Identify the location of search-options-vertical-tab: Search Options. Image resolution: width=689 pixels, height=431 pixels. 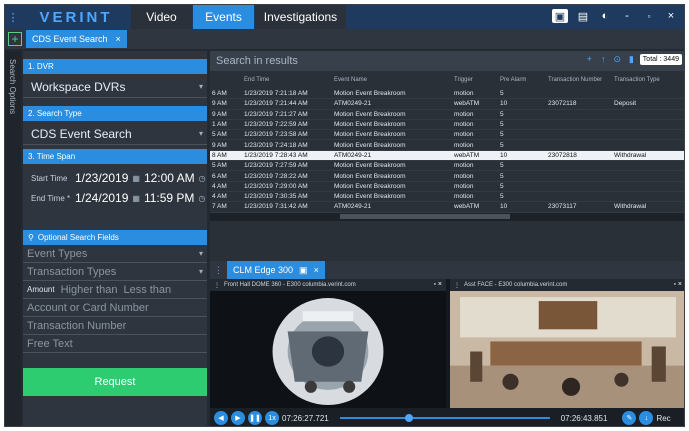
(13, 238).